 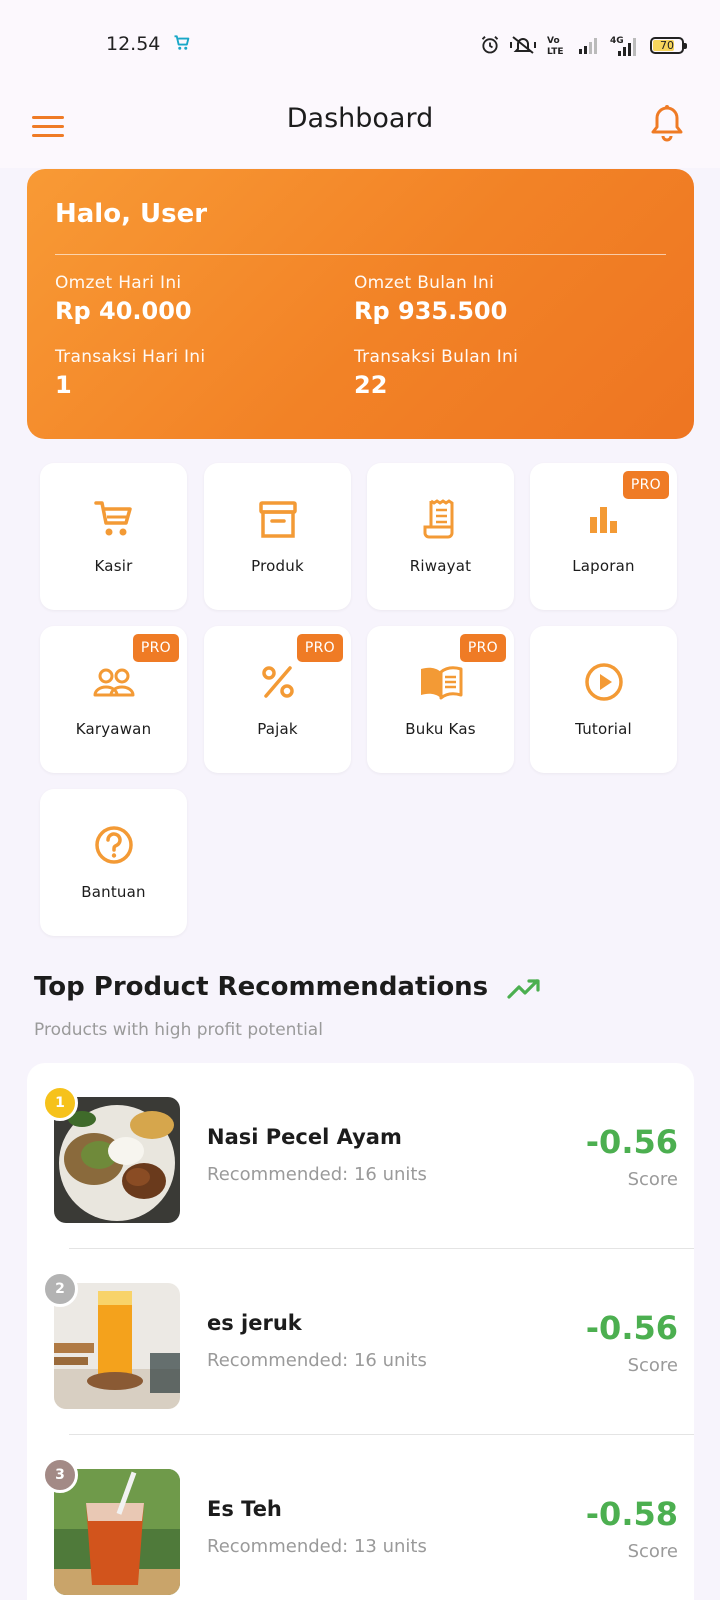 I want to click on svg-text: 4G, so click(x=617, y=41).